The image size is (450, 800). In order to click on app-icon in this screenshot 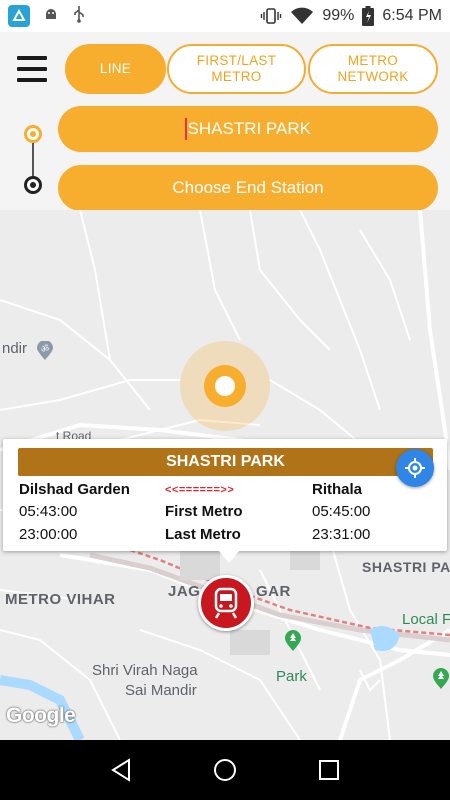, I will do `click(19, 16)`.